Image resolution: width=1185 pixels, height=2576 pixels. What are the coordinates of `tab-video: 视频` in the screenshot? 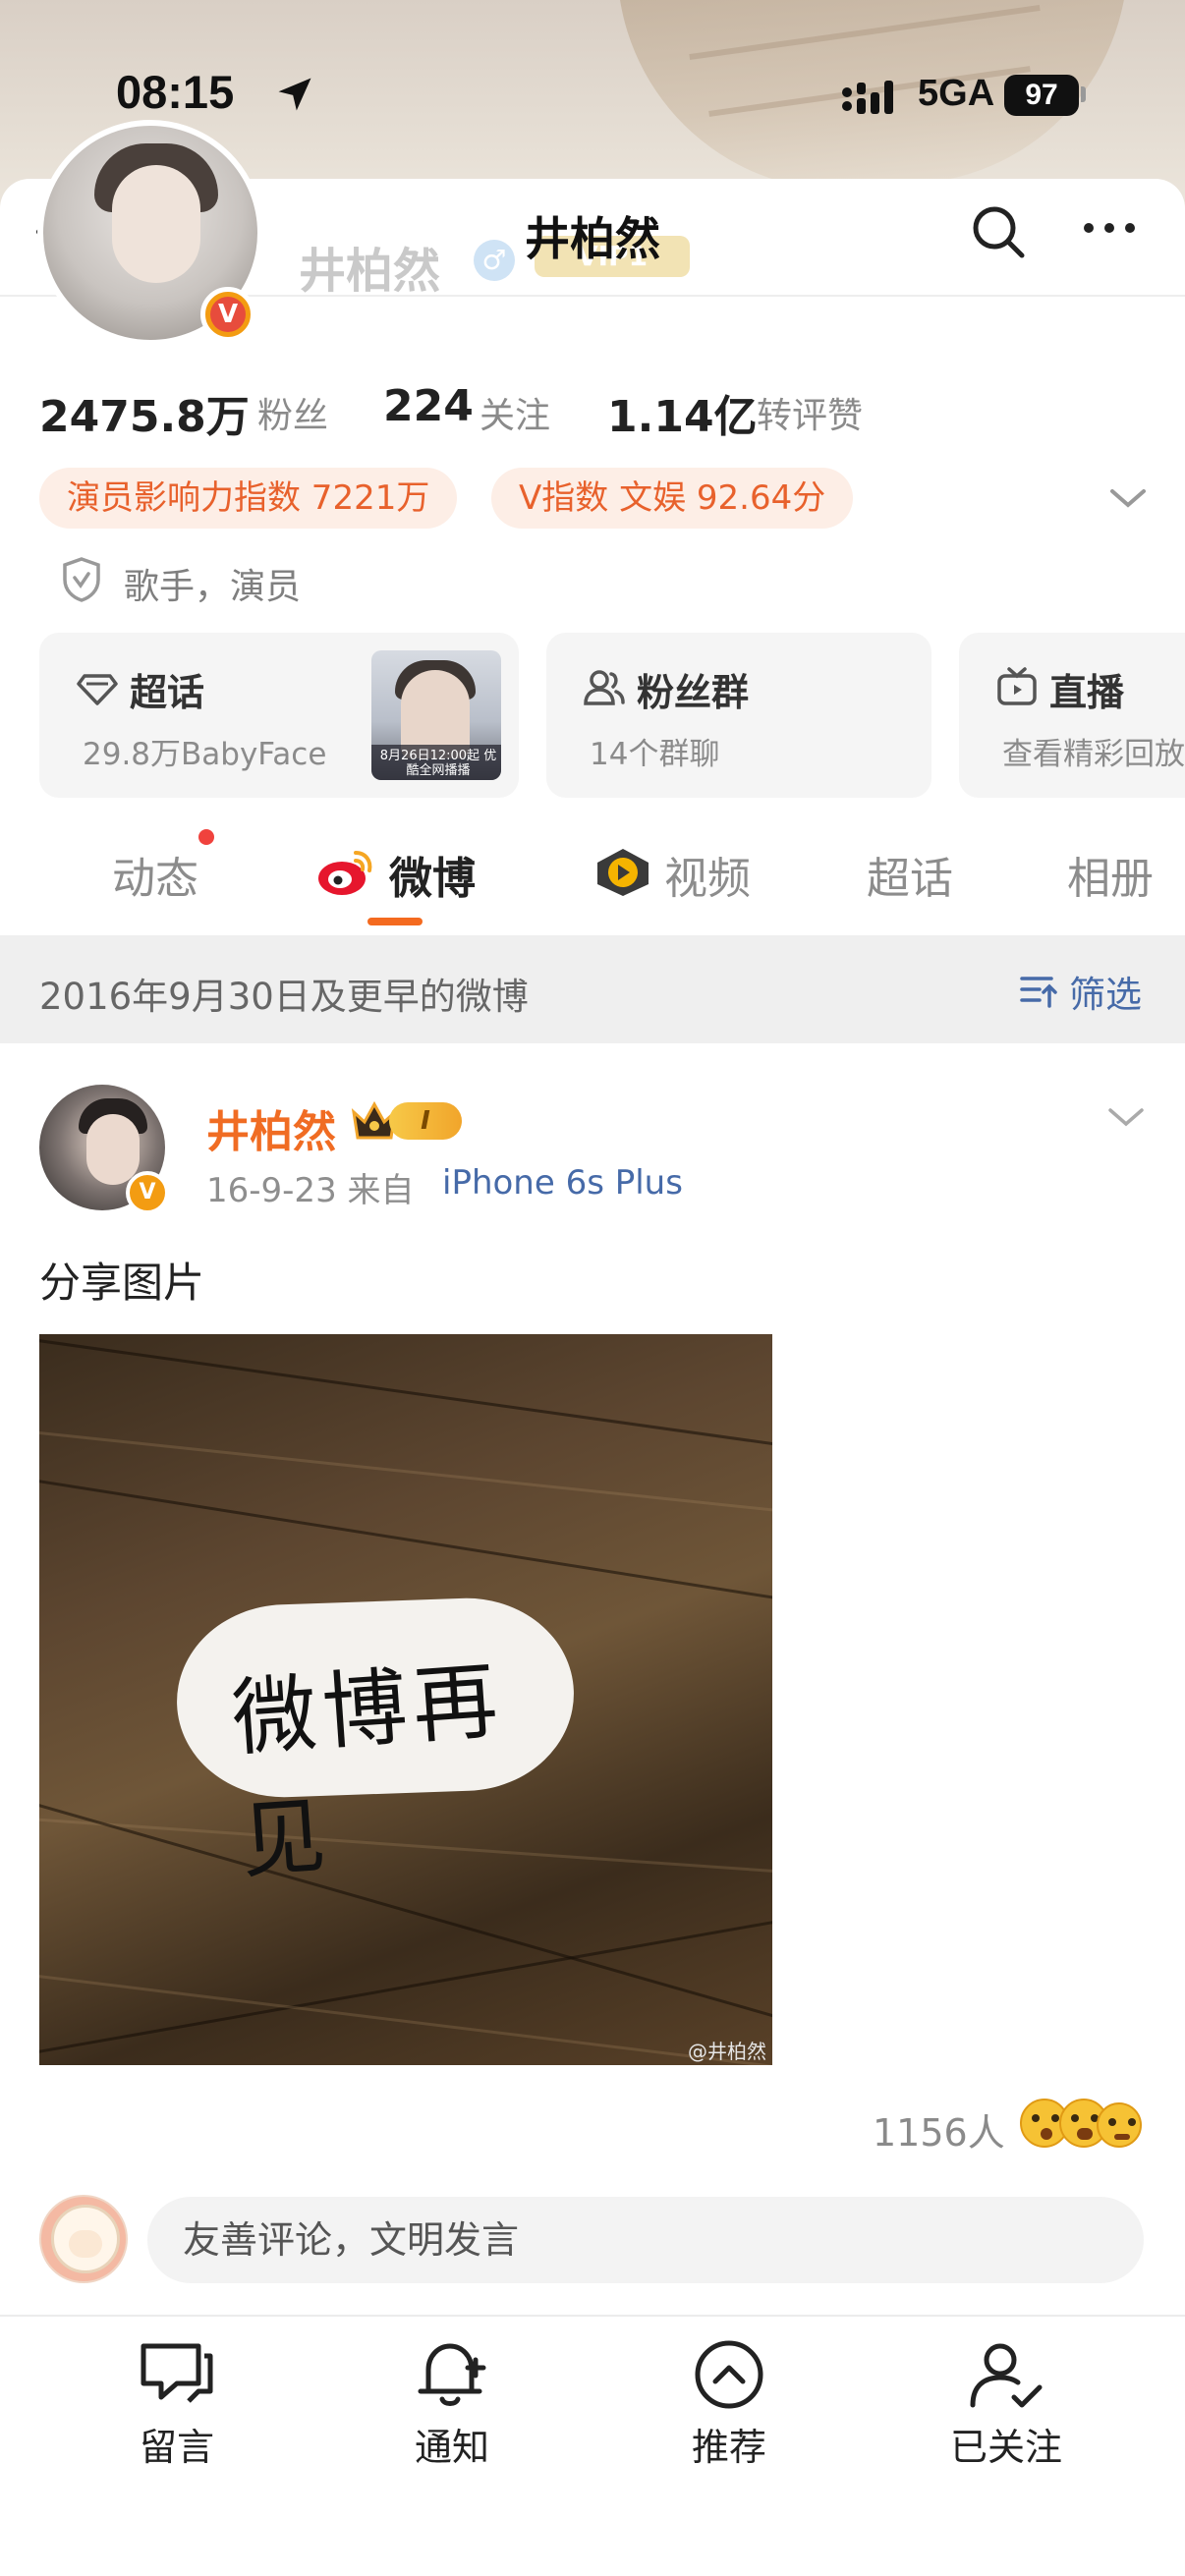 It's located at (708, 874).